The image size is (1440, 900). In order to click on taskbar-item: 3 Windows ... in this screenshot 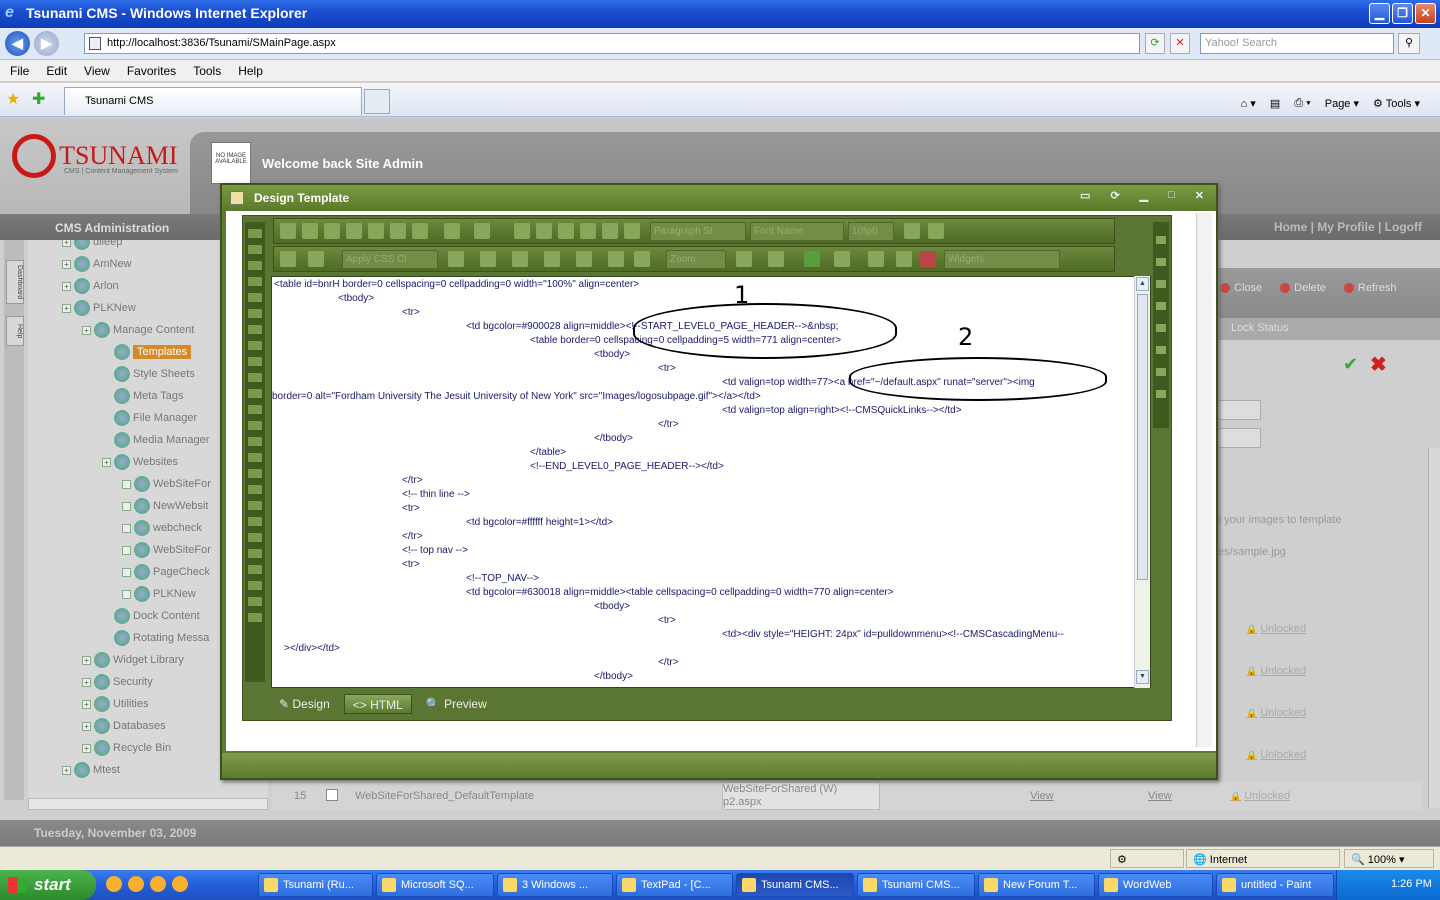, I will do `click(555, 885)`.